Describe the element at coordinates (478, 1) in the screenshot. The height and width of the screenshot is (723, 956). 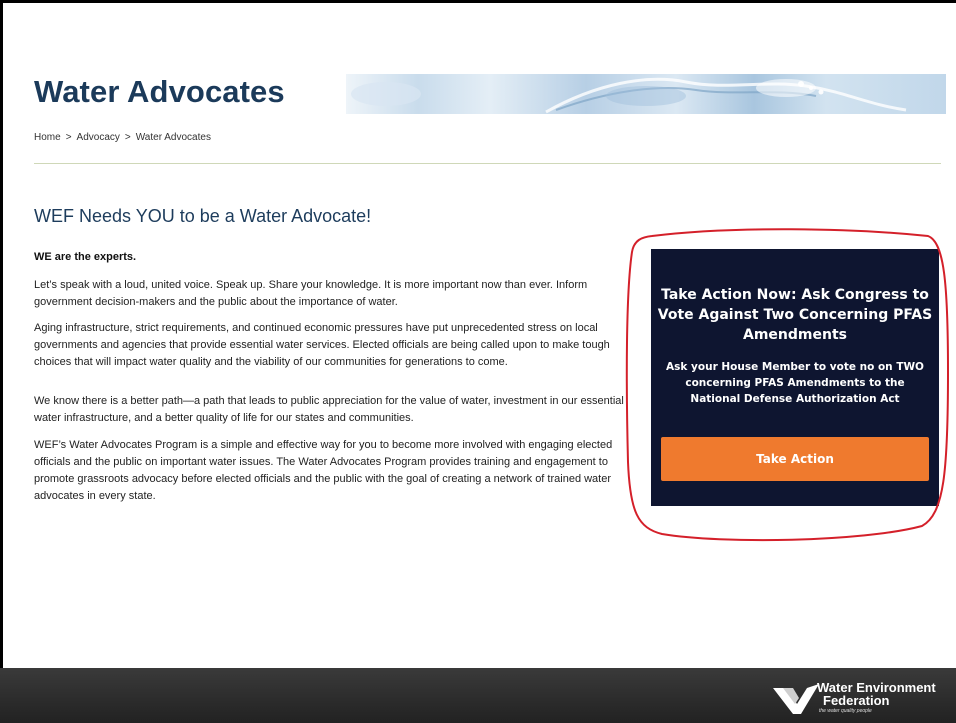
I see `frame-border-top` at that location.